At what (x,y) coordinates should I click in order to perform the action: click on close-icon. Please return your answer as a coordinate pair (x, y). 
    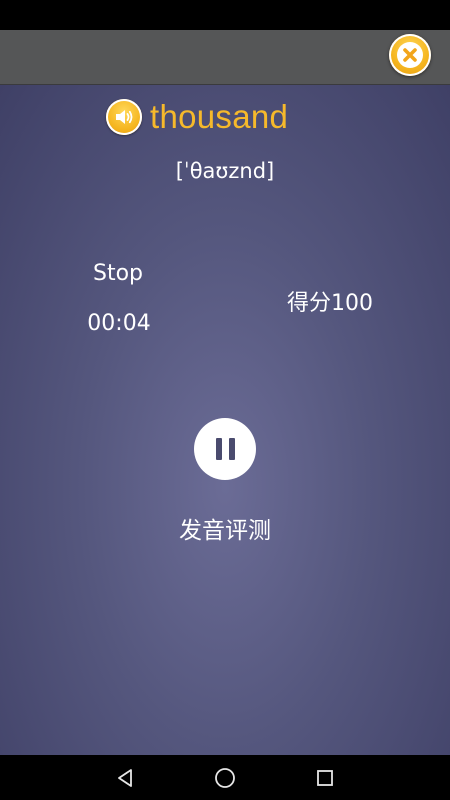
    Looking at the image, I should click on (410, 55).